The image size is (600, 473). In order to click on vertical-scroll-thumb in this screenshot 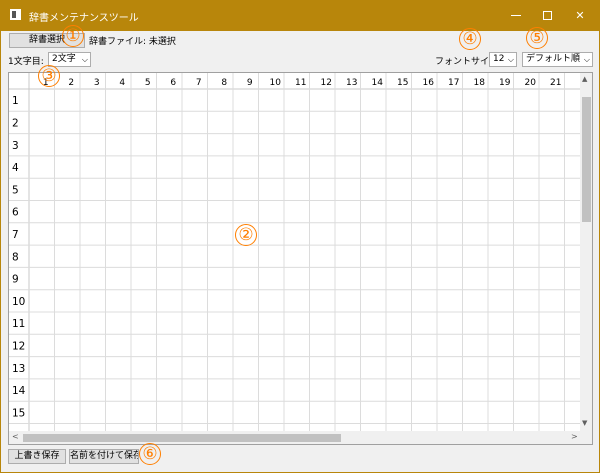, I will do `click(586, 159)`.